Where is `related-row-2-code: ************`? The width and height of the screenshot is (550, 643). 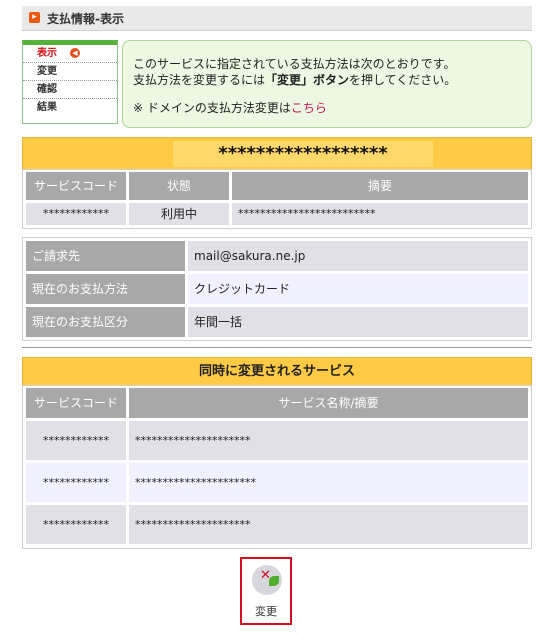
related-row-2-code: ************ is located at coordinates (76, 482).